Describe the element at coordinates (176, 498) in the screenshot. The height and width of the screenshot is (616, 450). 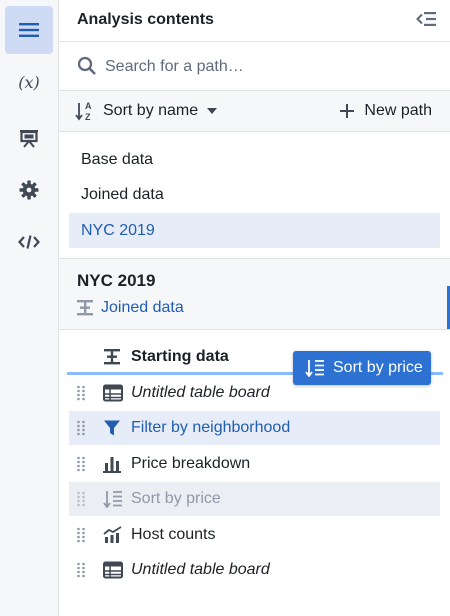
I see `step-label: Sort by price` at that location.